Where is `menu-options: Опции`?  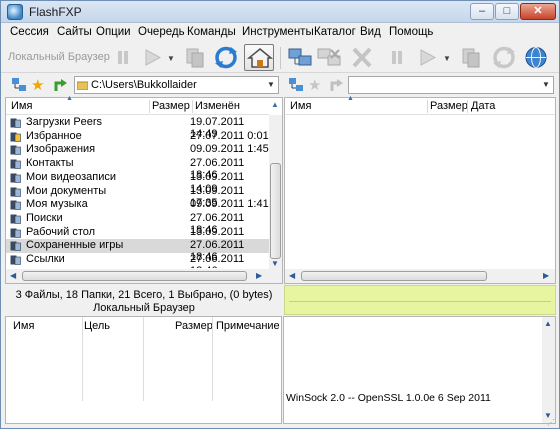 menu-options: Опции is located at coordinates (113, 32).